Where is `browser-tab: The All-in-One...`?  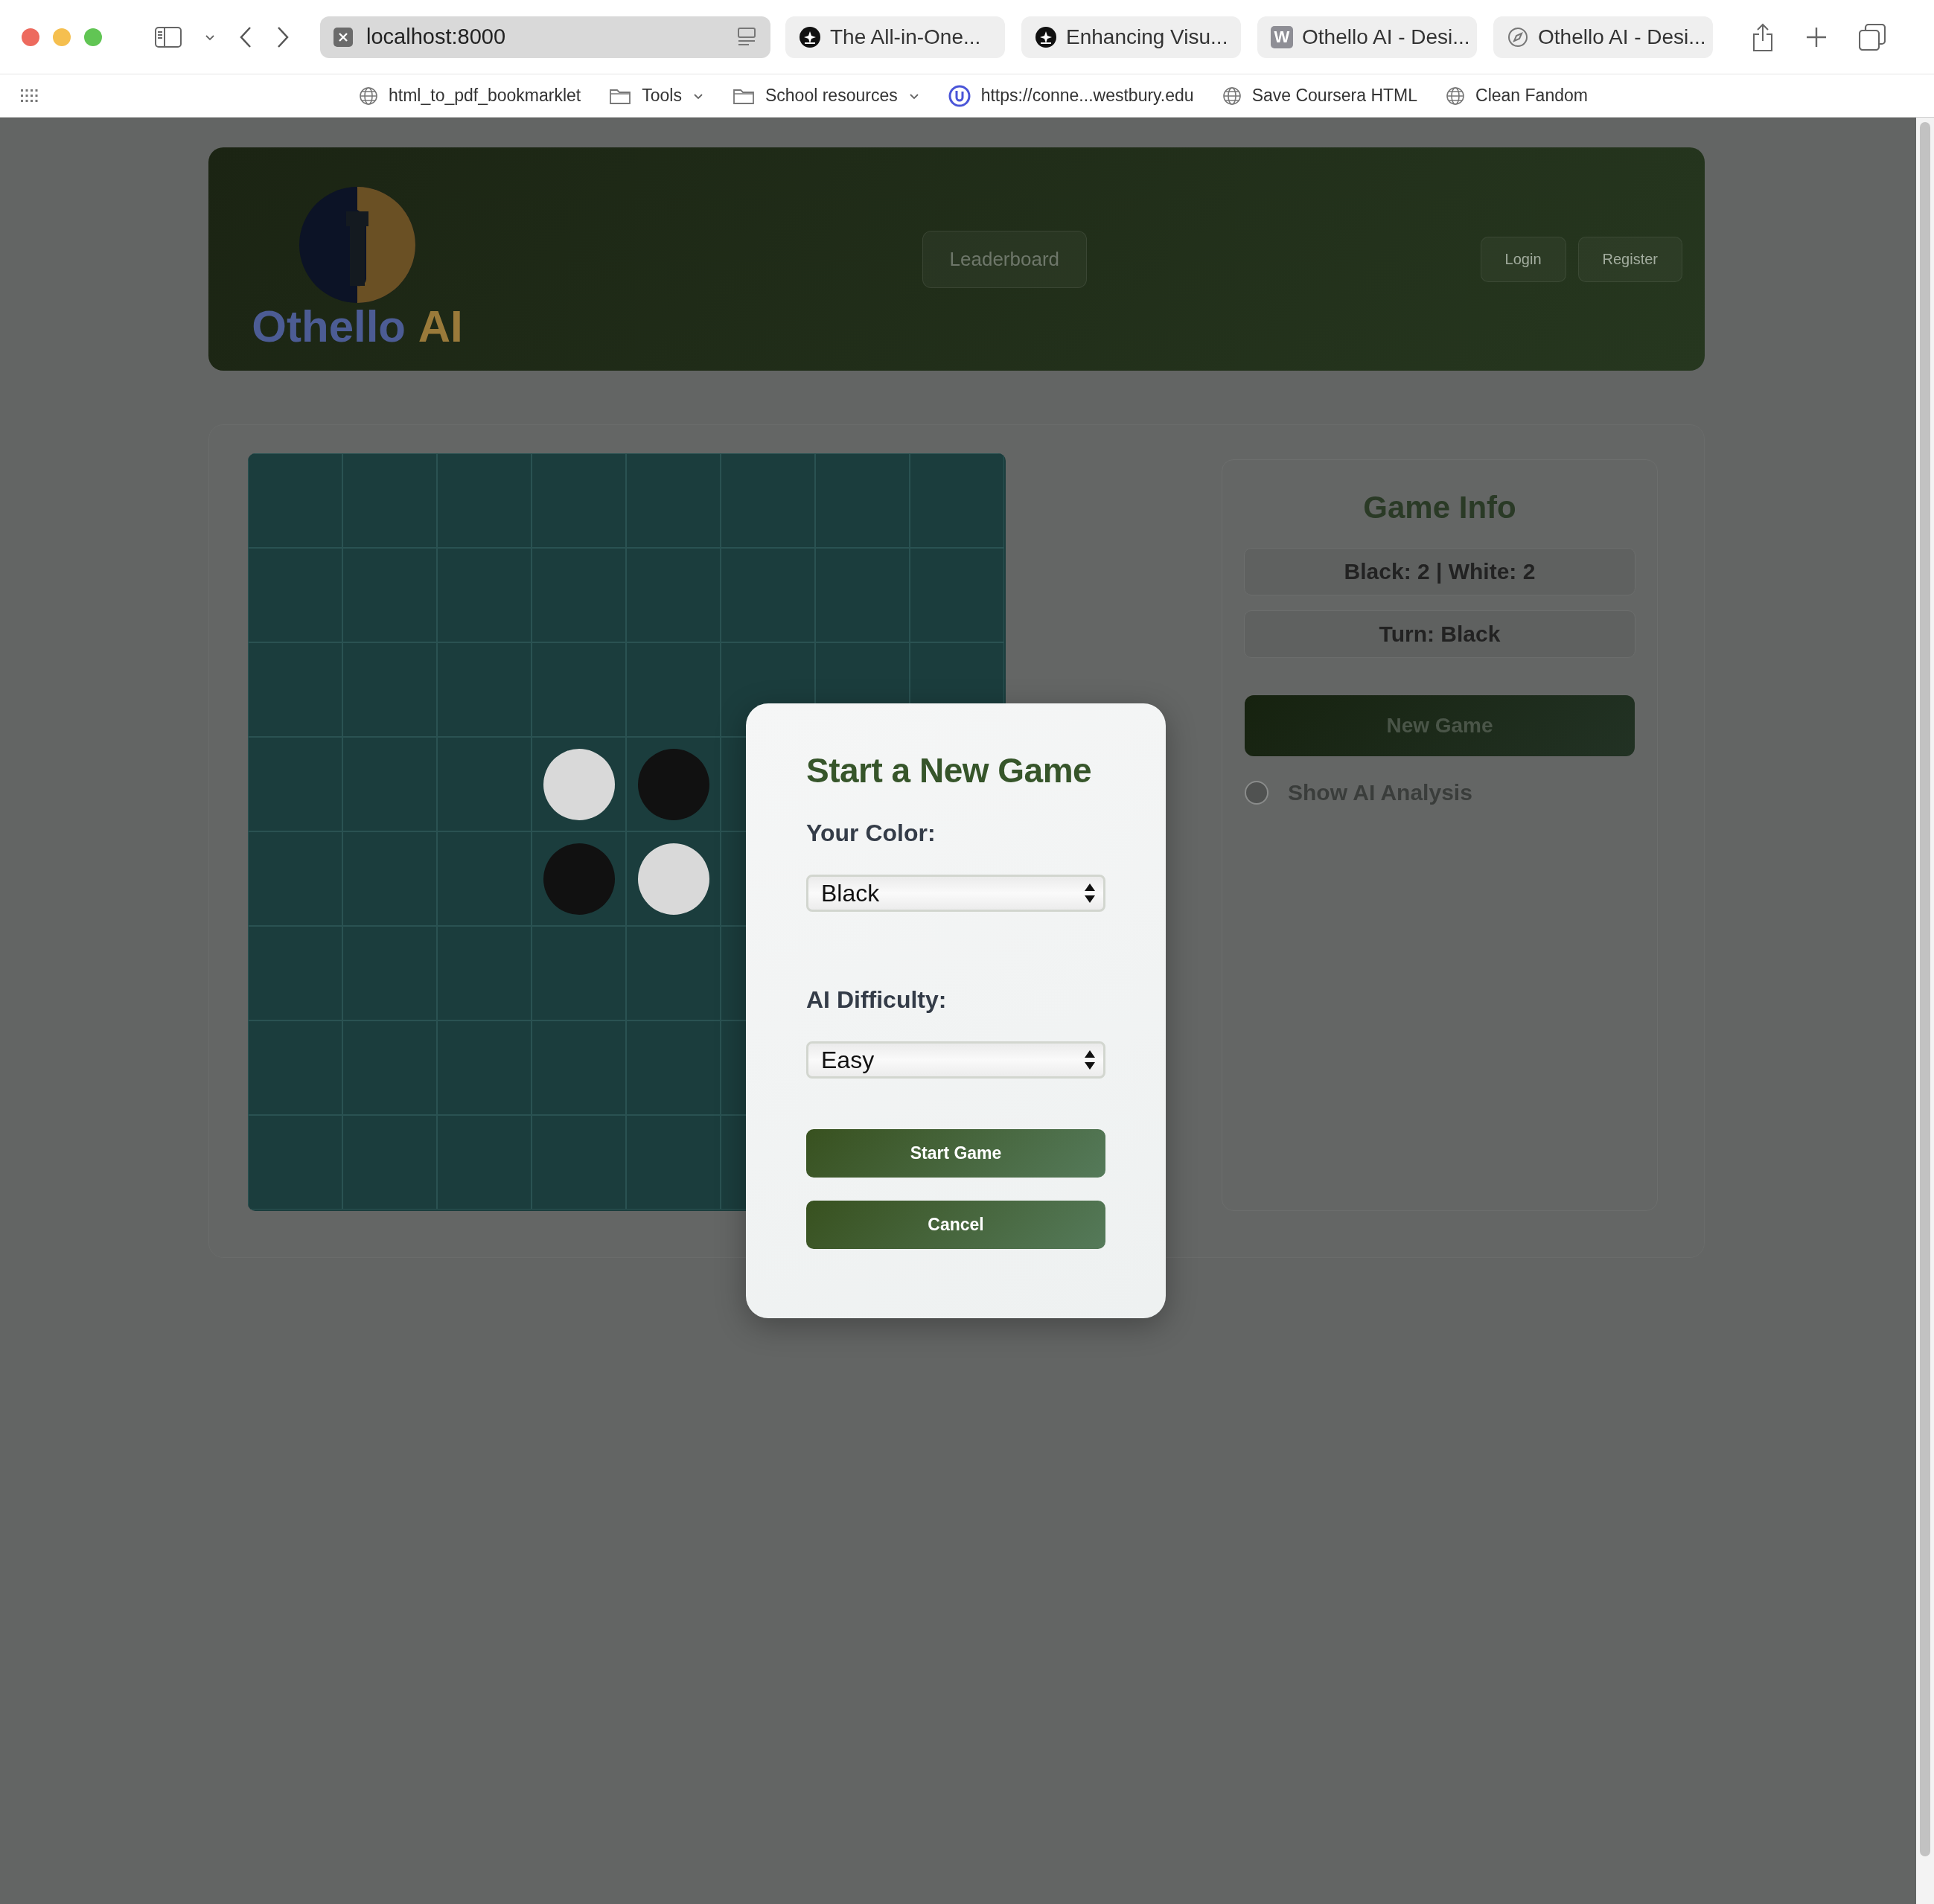
browser-tab: The All-in-One... is located at coordinates (895, 37).